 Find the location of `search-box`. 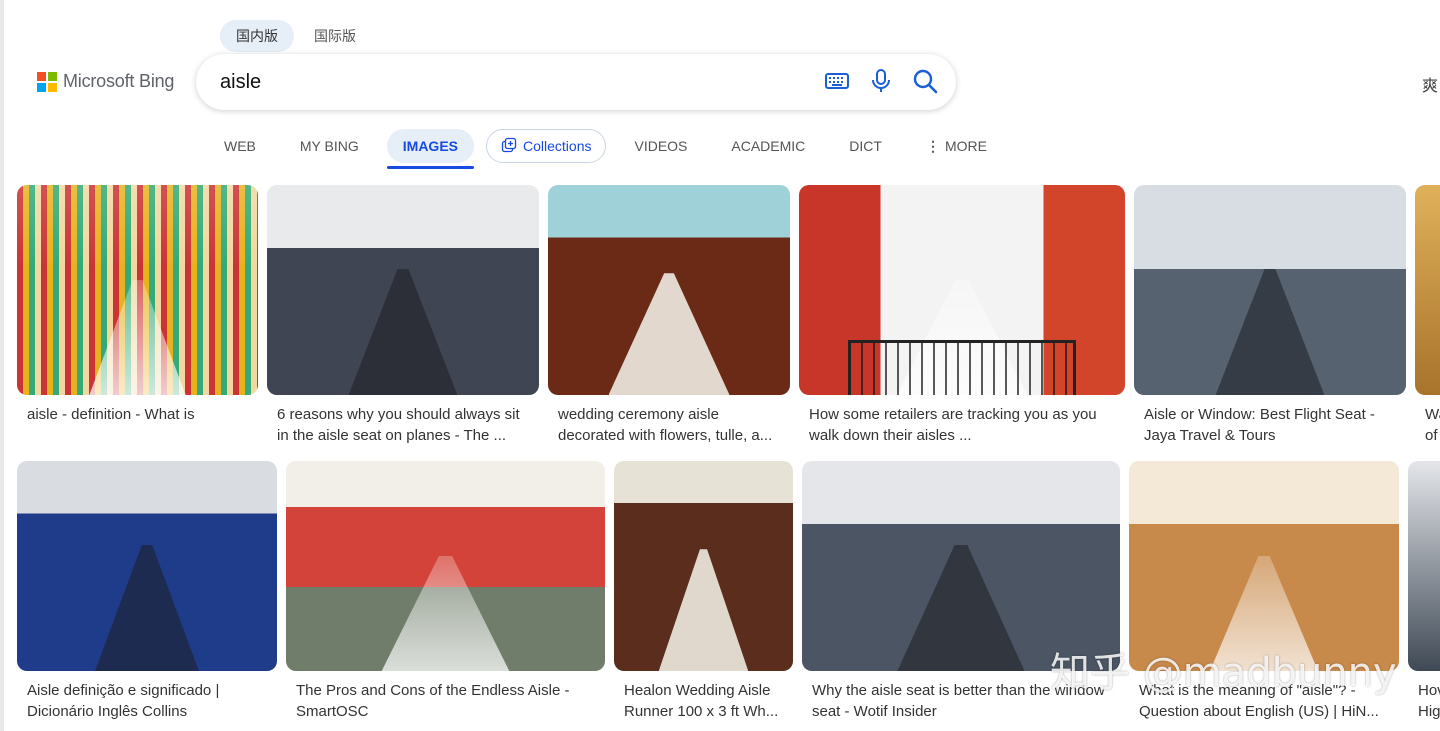

search-box is located at coordinates (576, 82).